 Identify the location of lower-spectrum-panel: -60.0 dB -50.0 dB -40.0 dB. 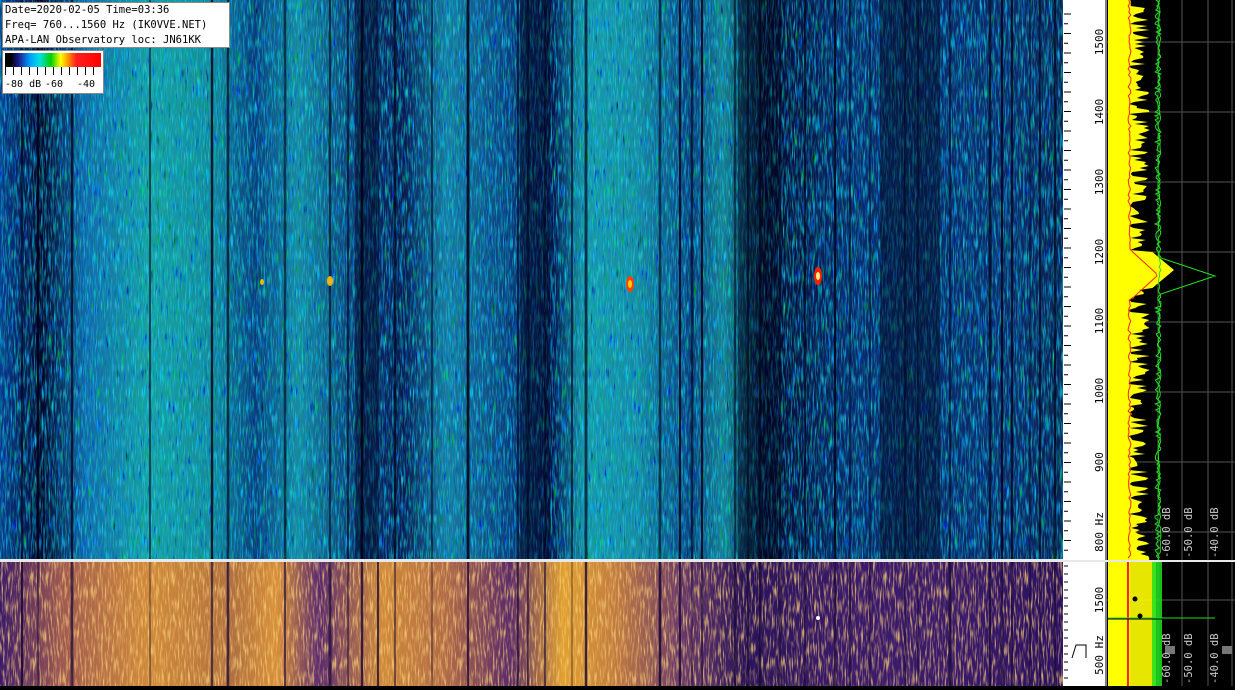
(1171, 624).